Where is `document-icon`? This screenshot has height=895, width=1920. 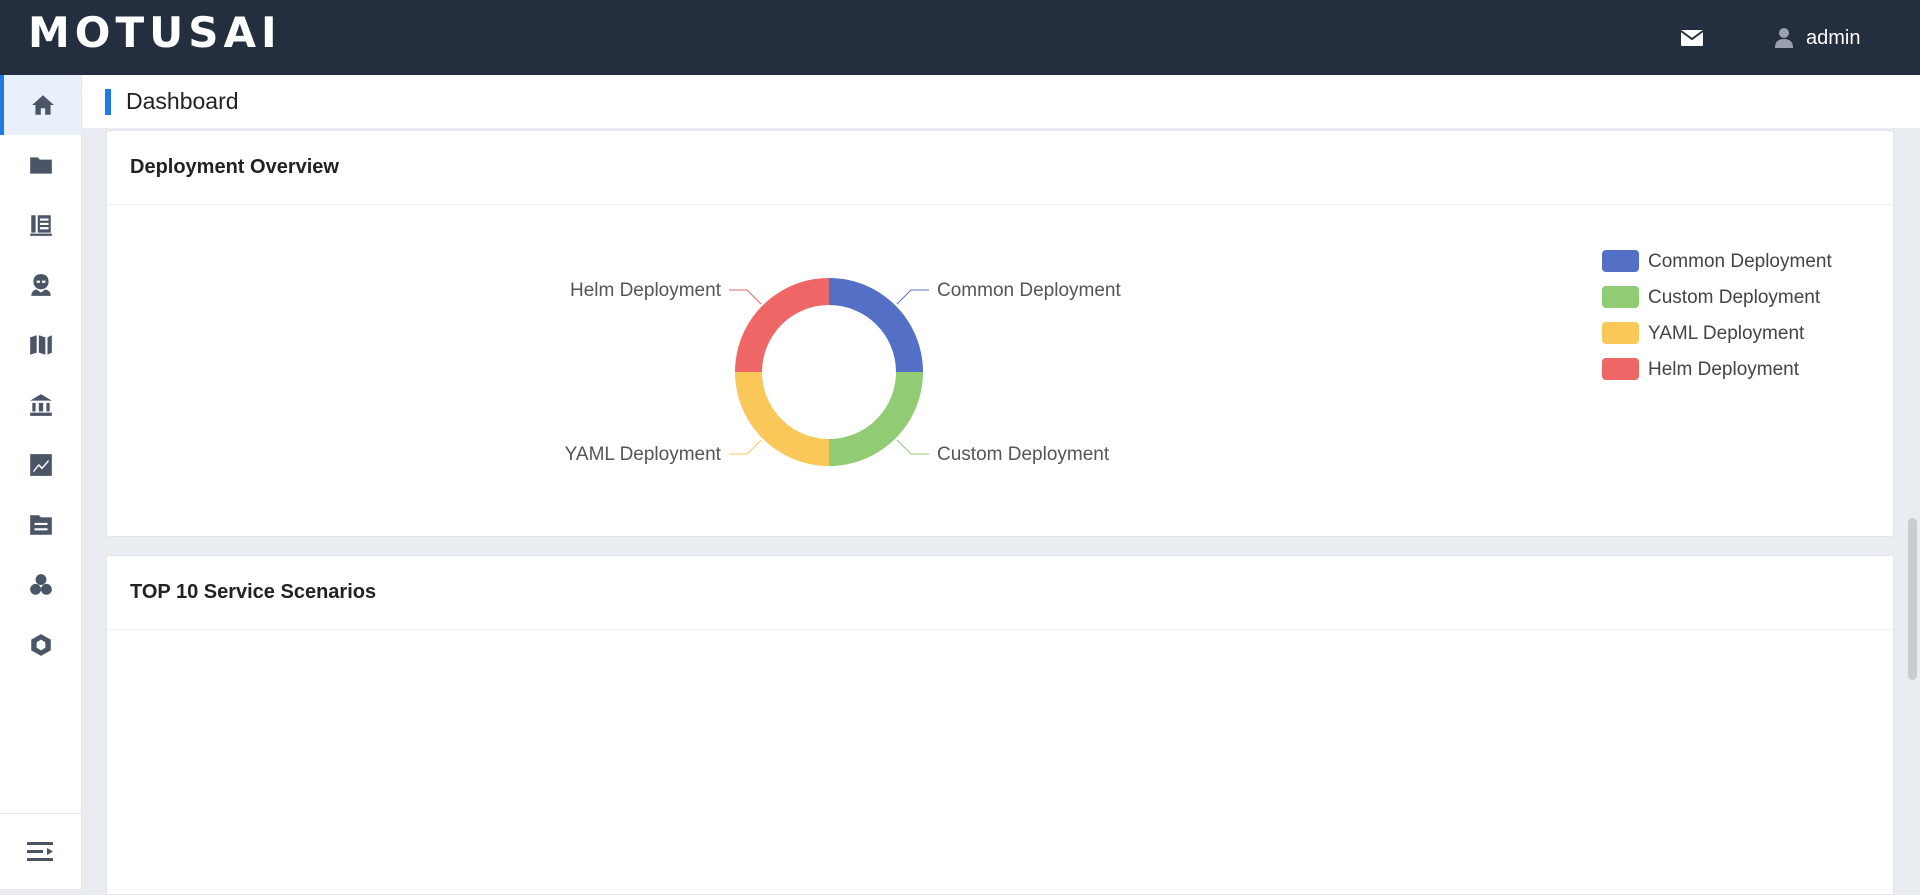 document-icon is located at coordinates (40, 525).